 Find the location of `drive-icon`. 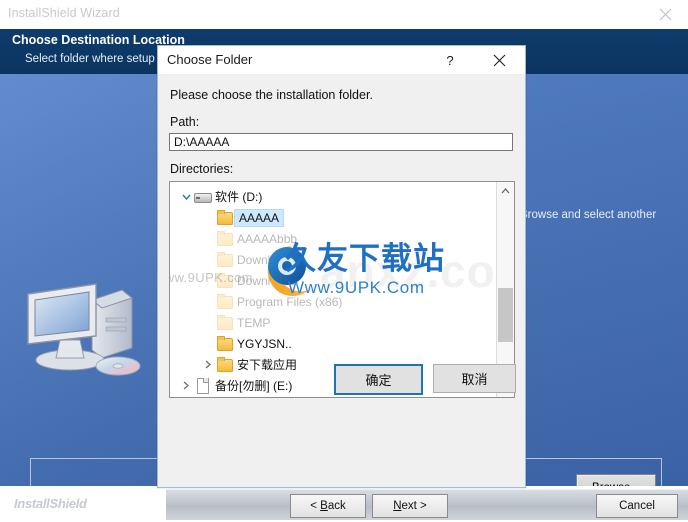

drive-icon is located at coordinates (203, 196).